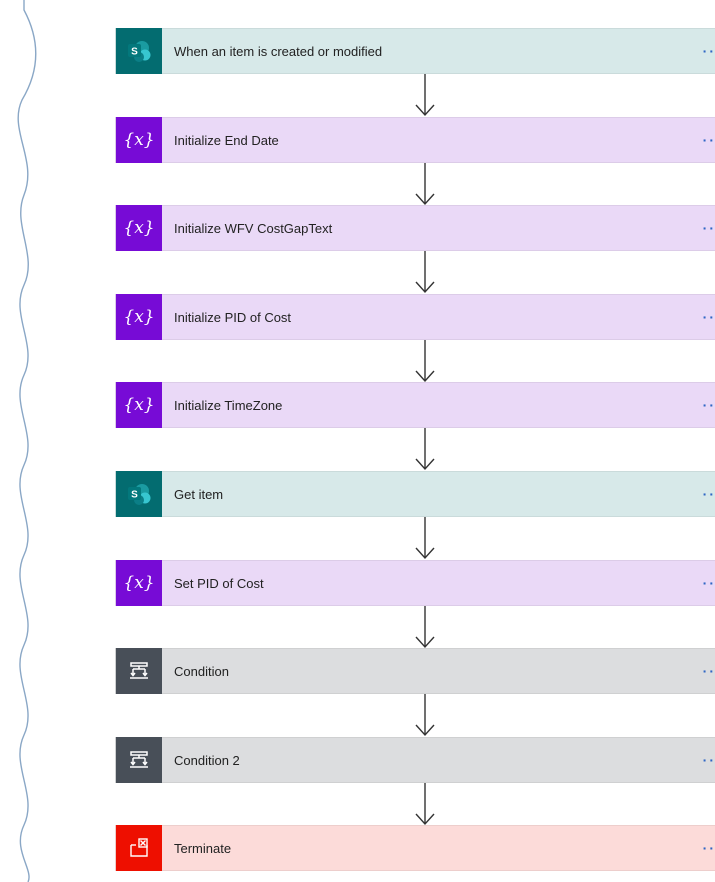 The height and width of the screenshot is (882, 715). I want to click on flow-step-8: Condition ··, so click(415, 671).